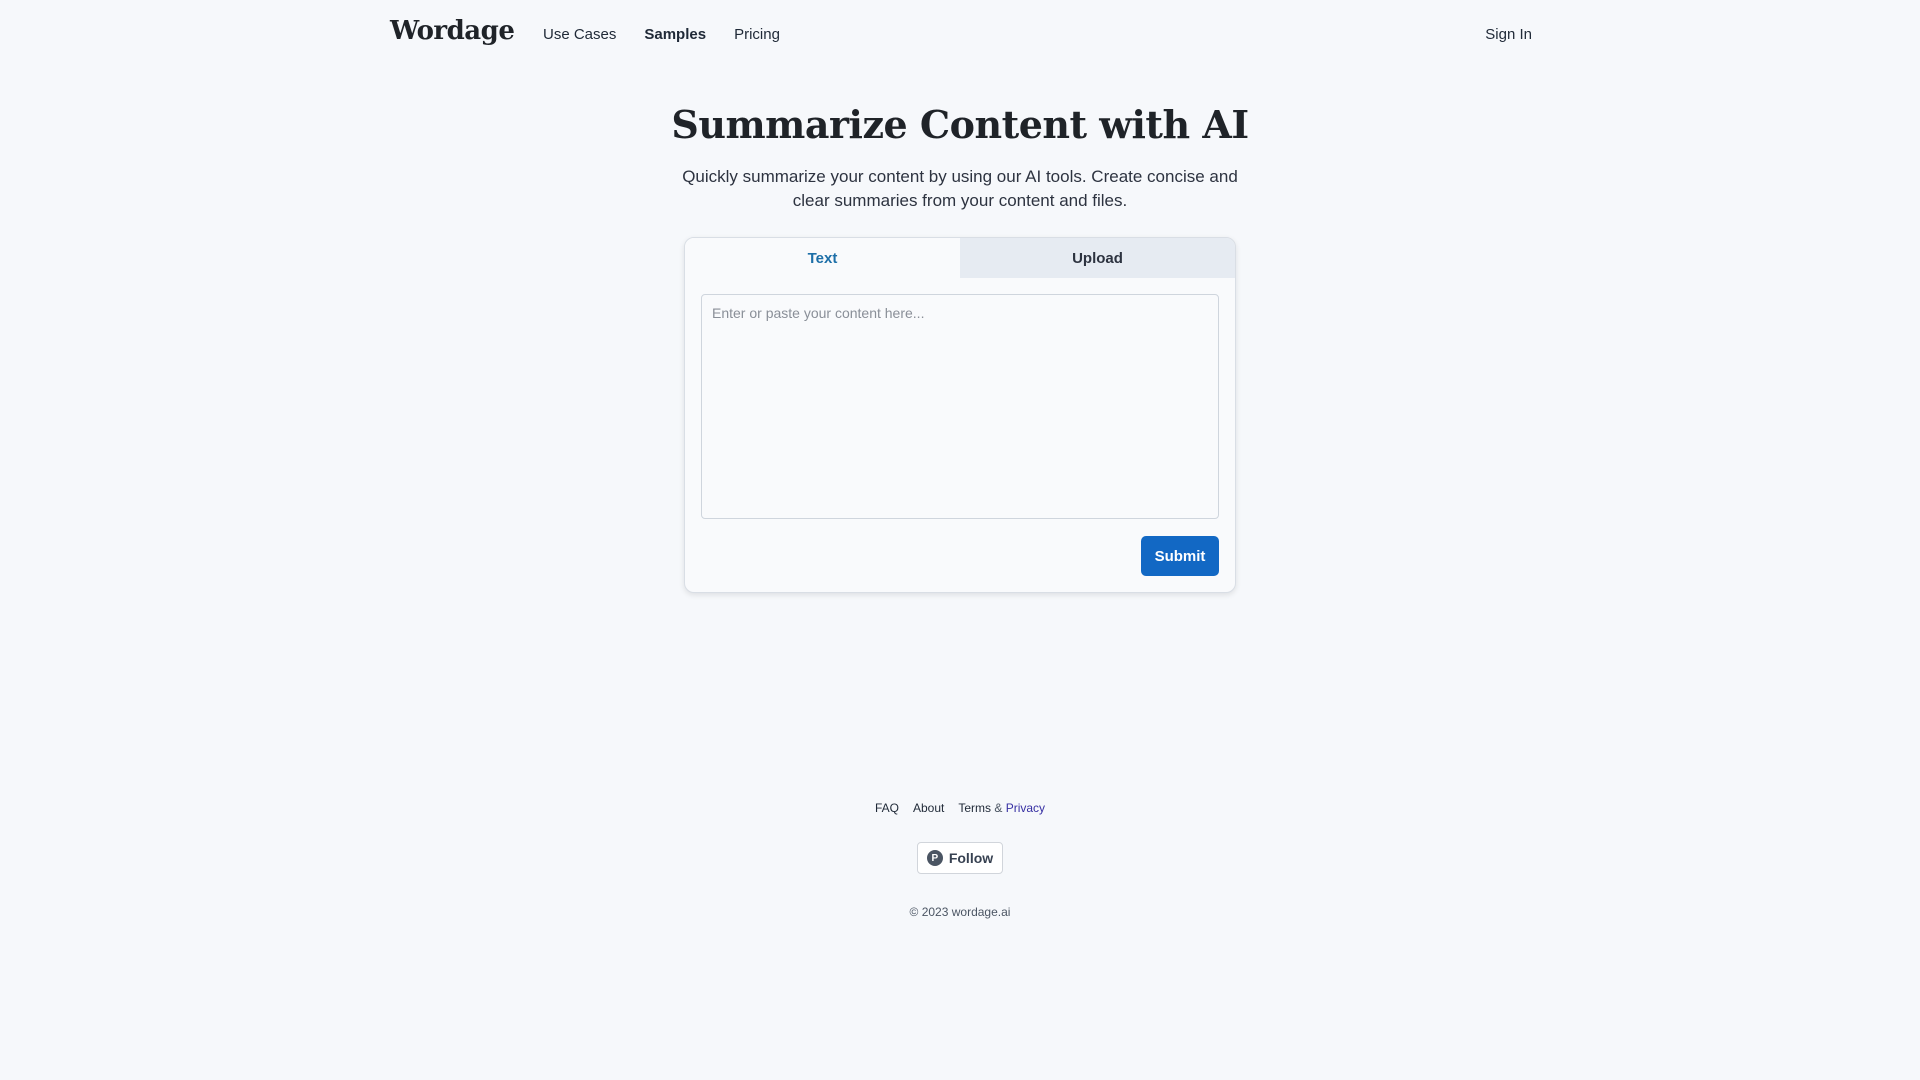 The height and width of the screenshot is (1080, 1920). What do you see at coordinates (452, 31) in the screenshot?
I see `logo: Wordage` at bounding box center [452, 31].